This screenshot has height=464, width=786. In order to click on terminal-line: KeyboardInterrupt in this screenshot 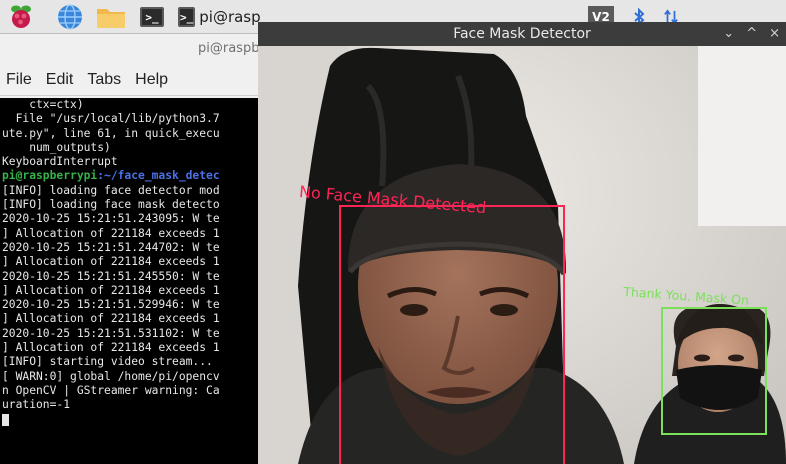, I will do `click(60, 162)`.